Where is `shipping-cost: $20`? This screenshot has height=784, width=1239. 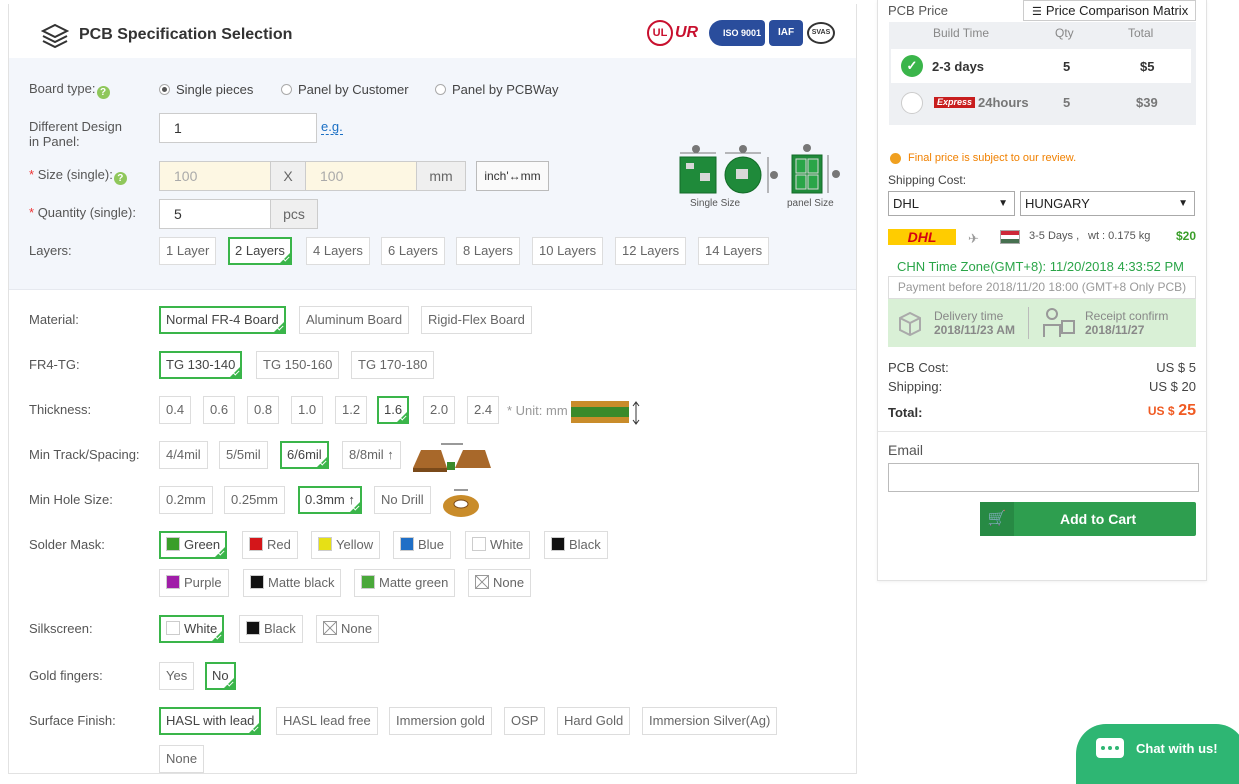
shipping-cost: $20 is located at coordinates (1186, 236).